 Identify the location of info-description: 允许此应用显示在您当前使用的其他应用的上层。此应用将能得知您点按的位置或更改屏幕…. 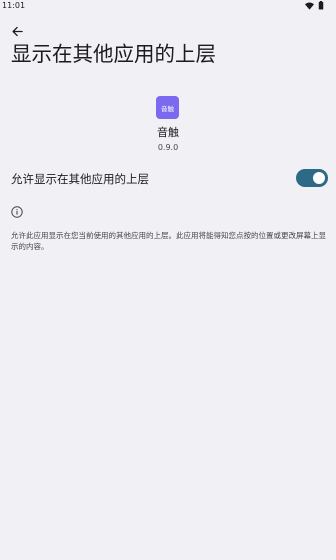
(168, 241).